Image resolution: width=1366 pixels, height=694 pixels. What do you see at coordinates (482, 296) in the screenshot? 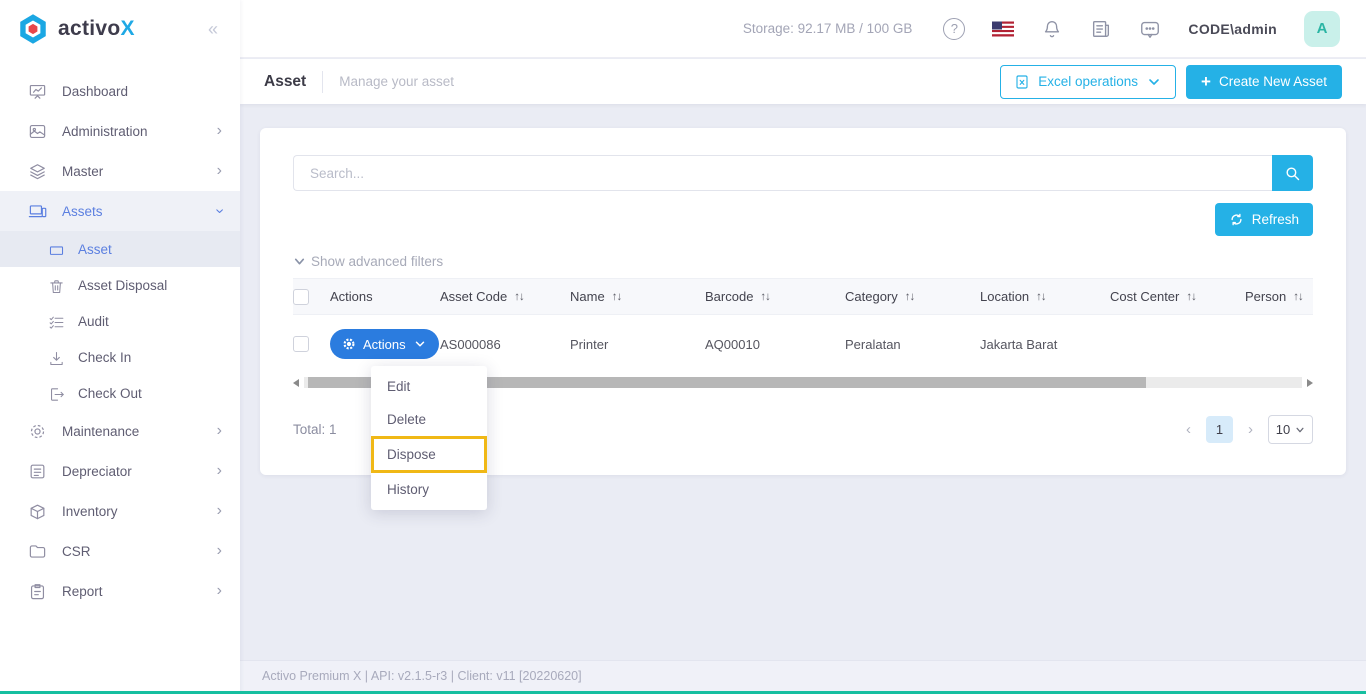
I see `header-asset-code: Asset Code ↑↓` at bounding box center [482, 296].